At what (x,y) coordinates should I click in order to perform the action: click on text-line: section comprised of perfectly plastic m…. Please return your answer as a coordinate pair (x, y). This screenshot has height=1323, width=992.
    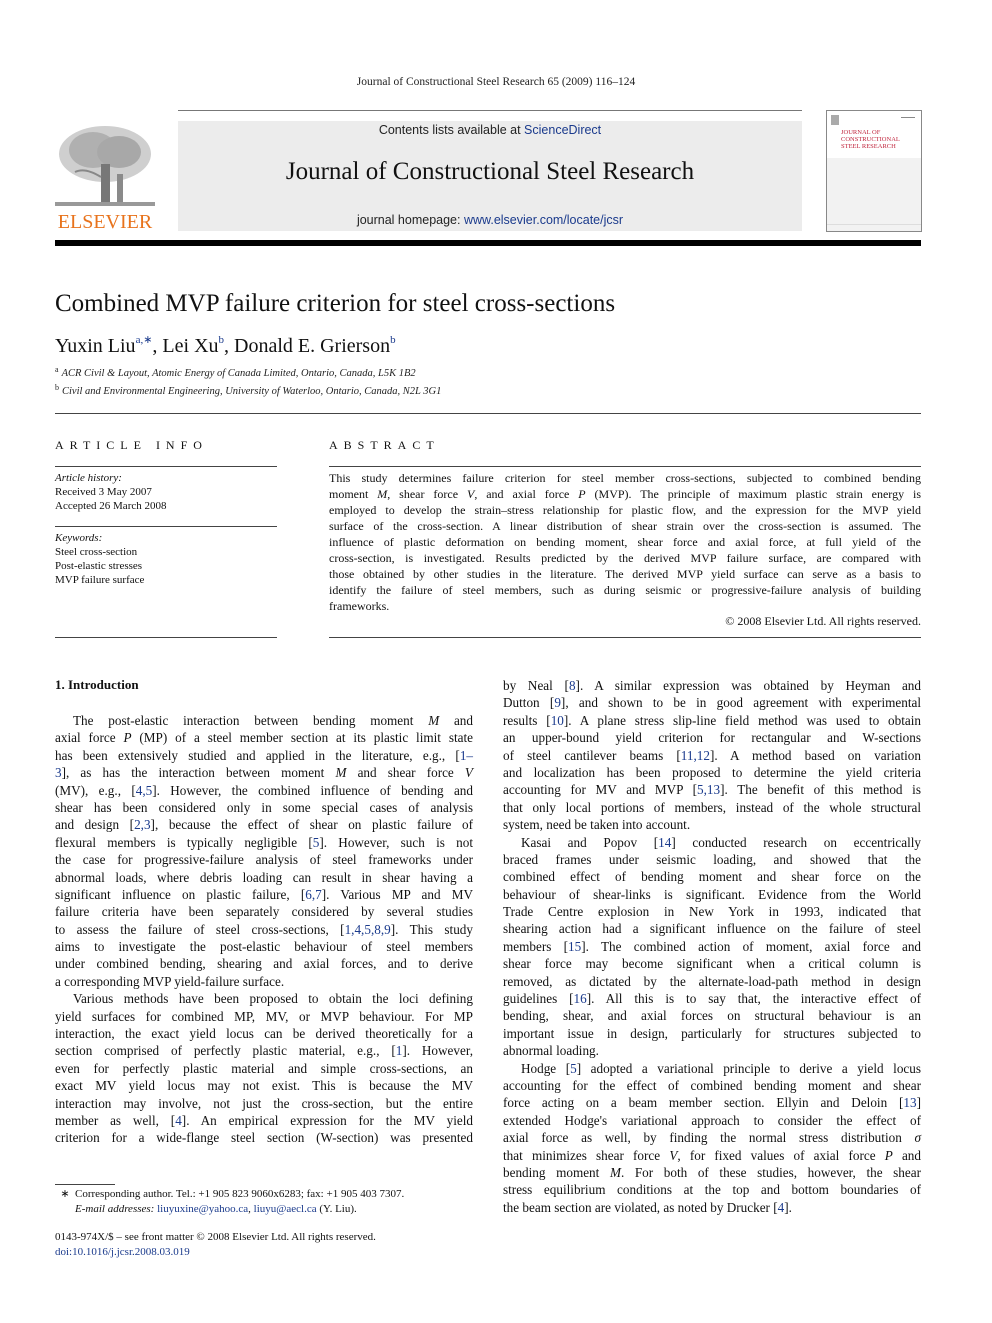
    Looking at the image, I should click on (264, 1051).